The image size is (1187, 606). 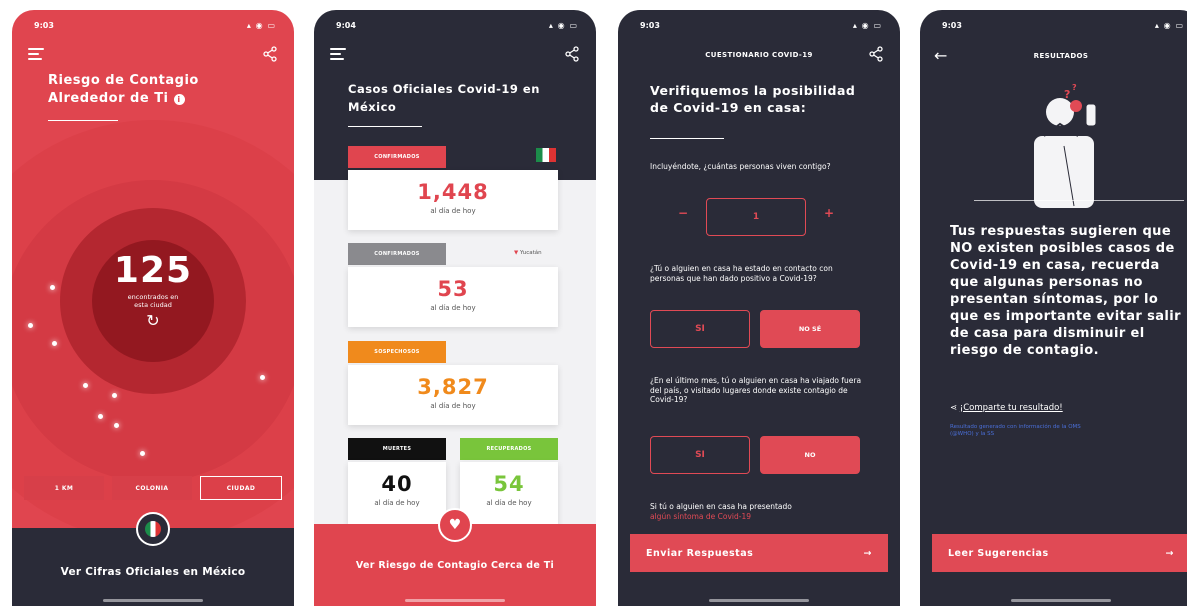 What do you see at coordinates (700, 329) in the screenshot?
I see `q2-option-si: SI` at bounding box center [700, 329].